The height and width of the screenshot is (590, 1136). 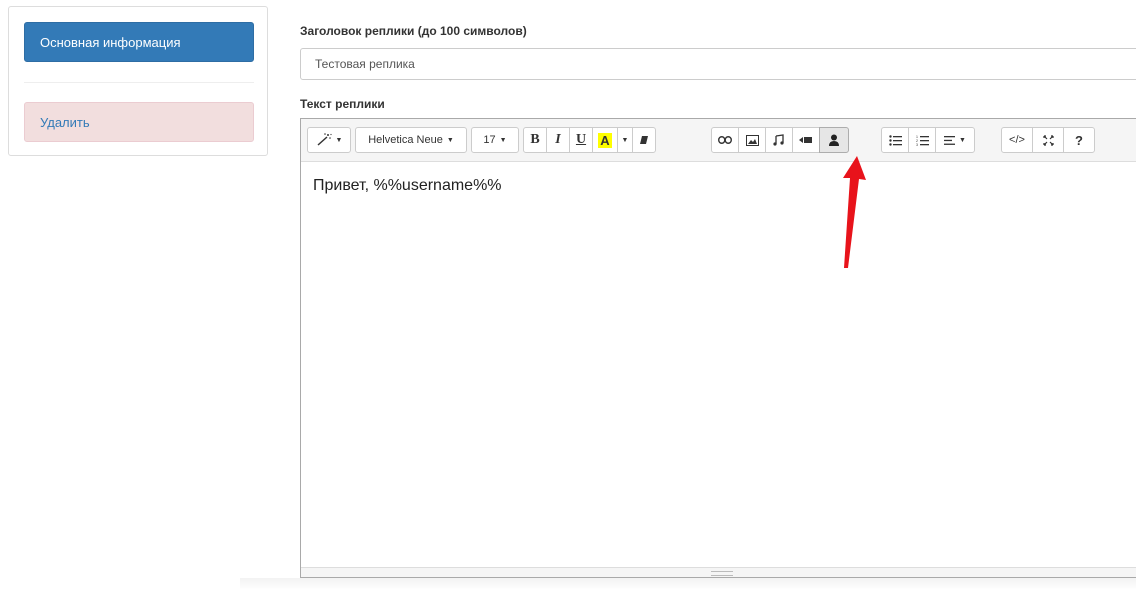 What do you see at coordinates (950, 140) in the screenshot?
I see `align-left-icon` at bounding box center [950, 140].